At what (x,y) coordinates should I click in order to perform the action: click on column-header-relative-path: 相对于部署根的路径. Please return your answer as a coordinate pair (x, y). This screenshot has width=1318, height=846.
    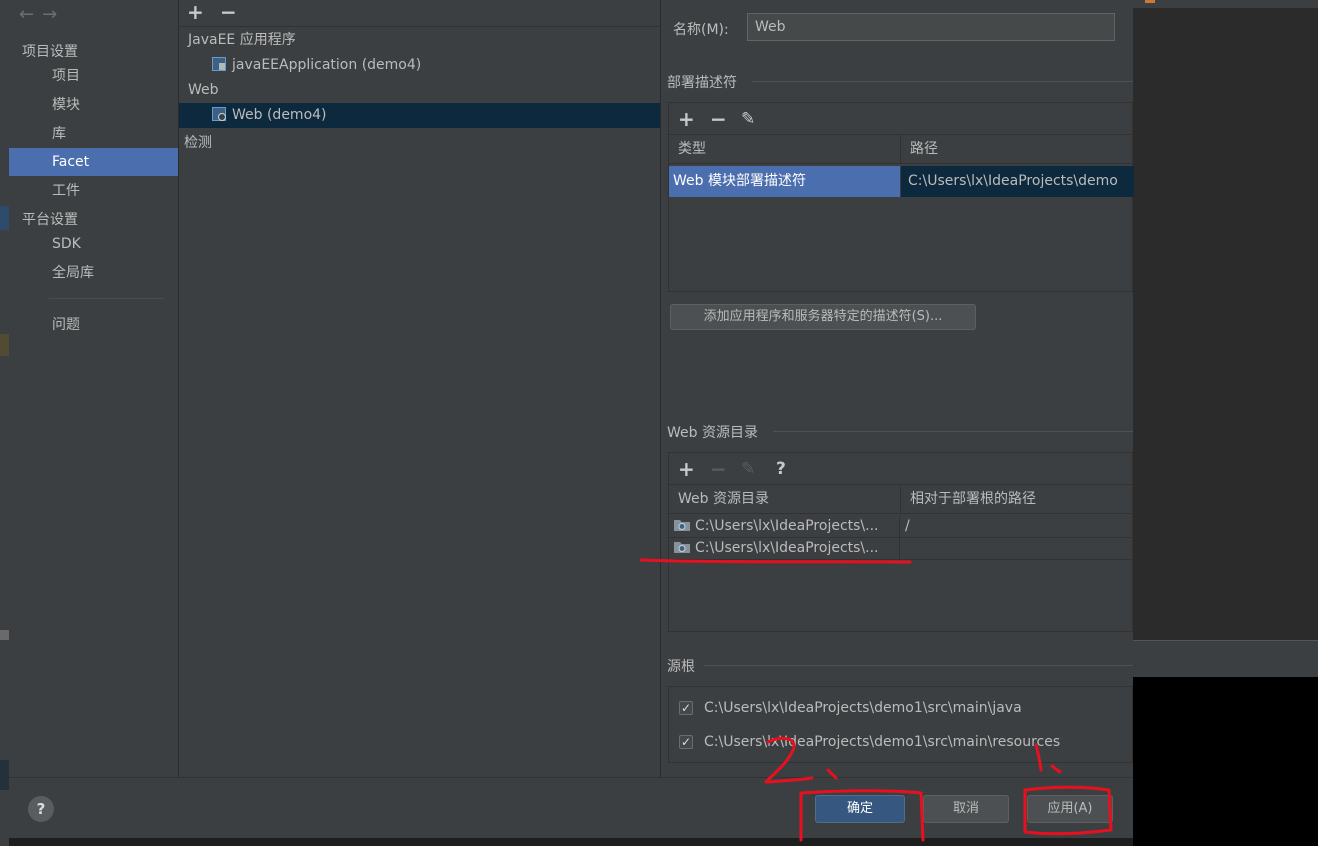
    Looking at the image, I should click on (1017, 499).